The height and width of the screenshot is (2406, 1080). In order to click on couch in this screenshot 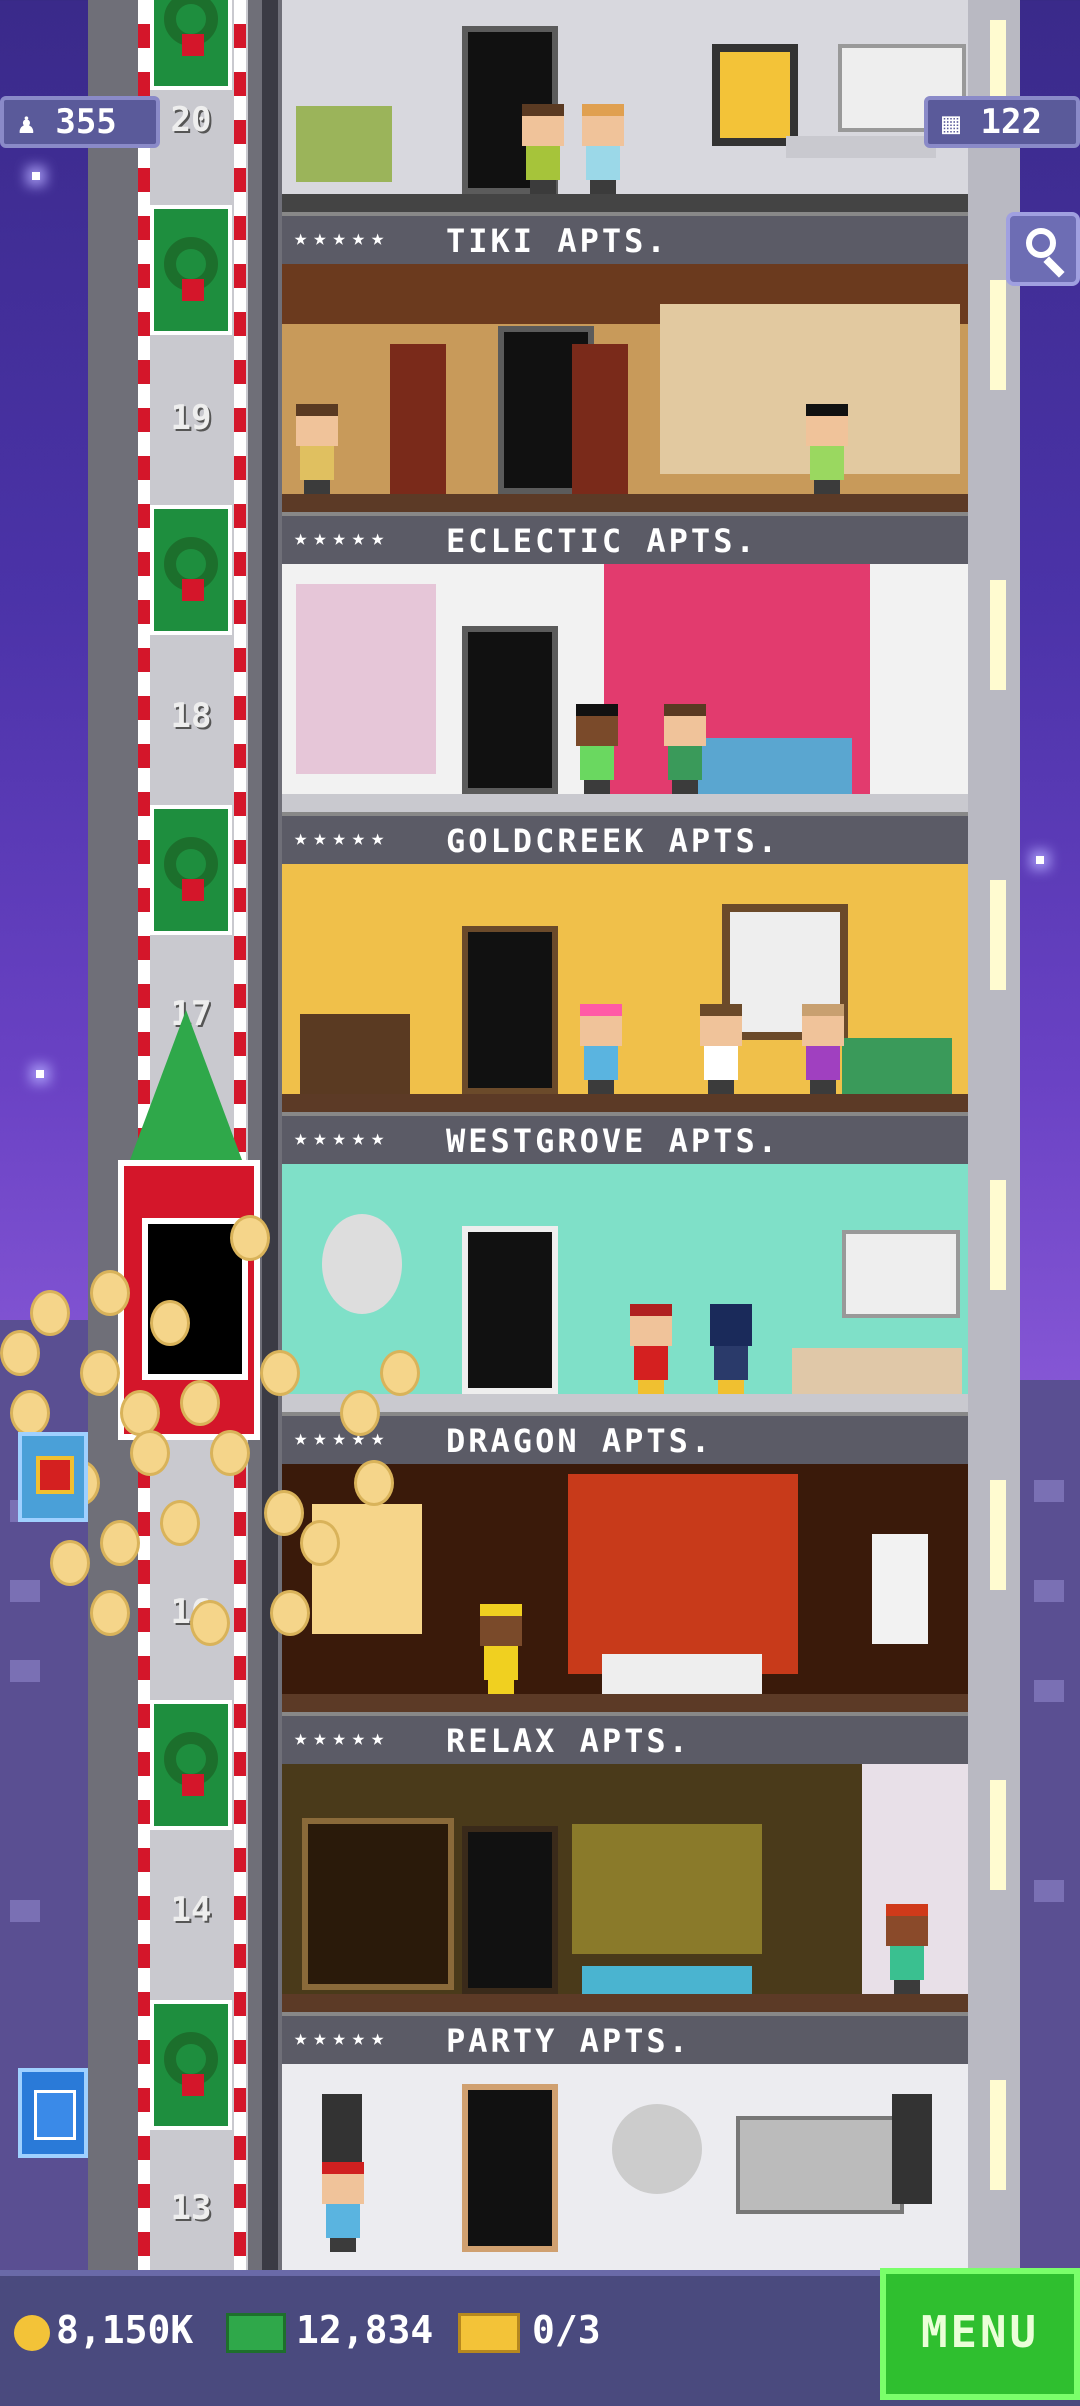, I will do `click(897, 1066)`.